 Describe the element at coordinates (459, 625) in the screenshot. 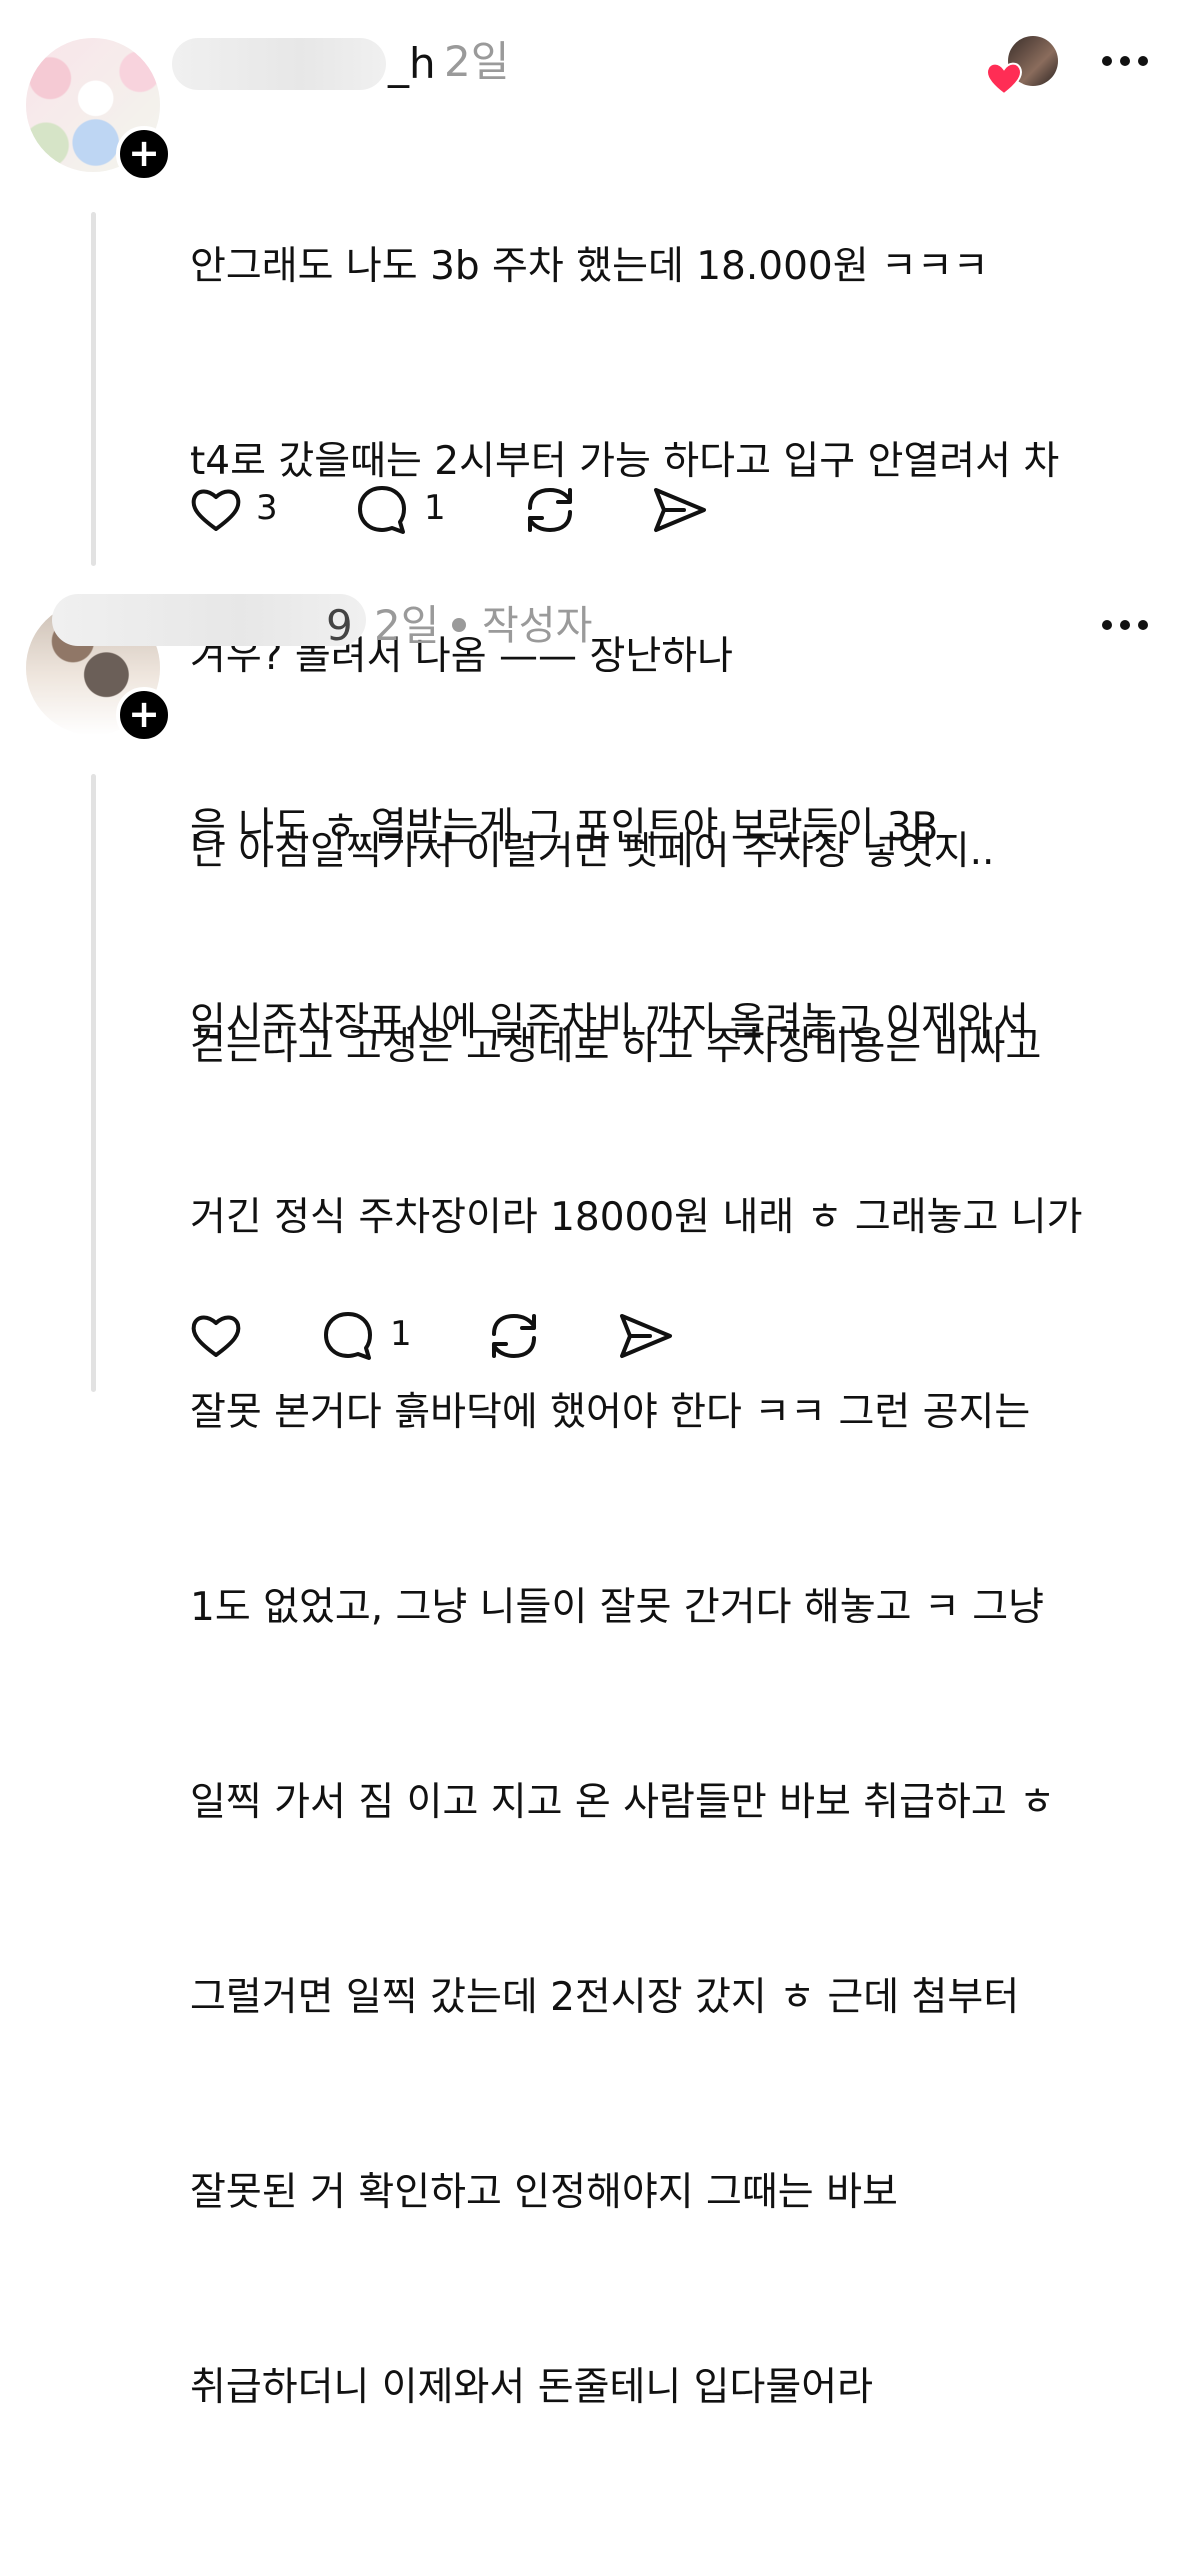

I see `separator-dot` at that location.